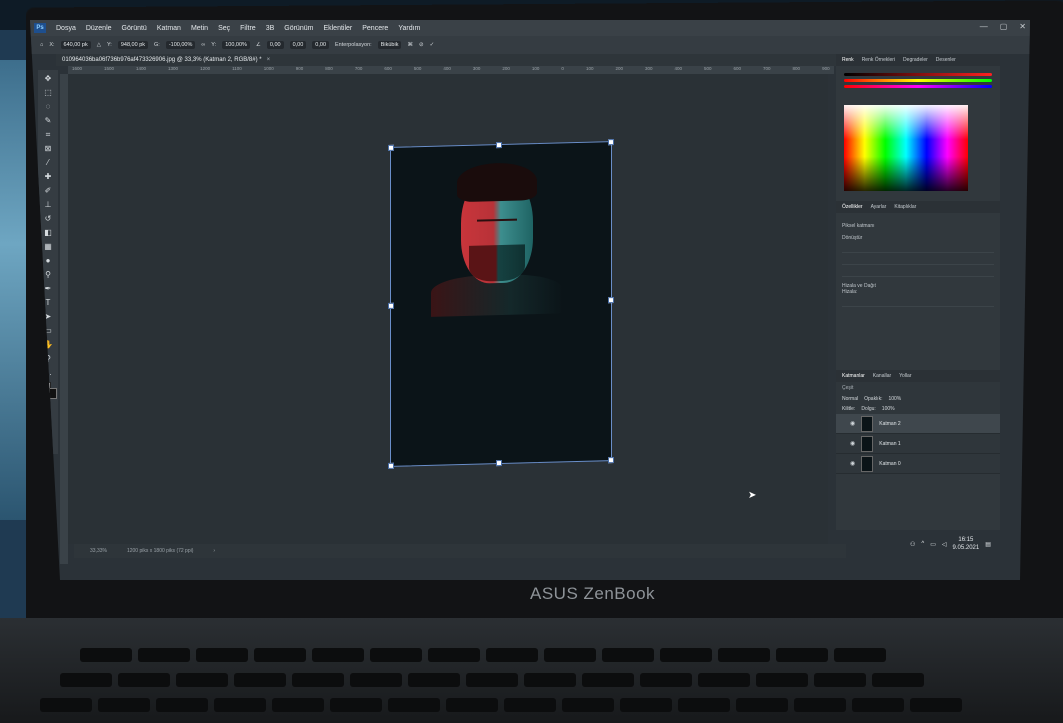 Image resolution: width=1063 pixels, height=723 pixels. Describe the element at coordinates (298, 45) in the screenshot. I see `h-skew-field: 0,00` at that location.